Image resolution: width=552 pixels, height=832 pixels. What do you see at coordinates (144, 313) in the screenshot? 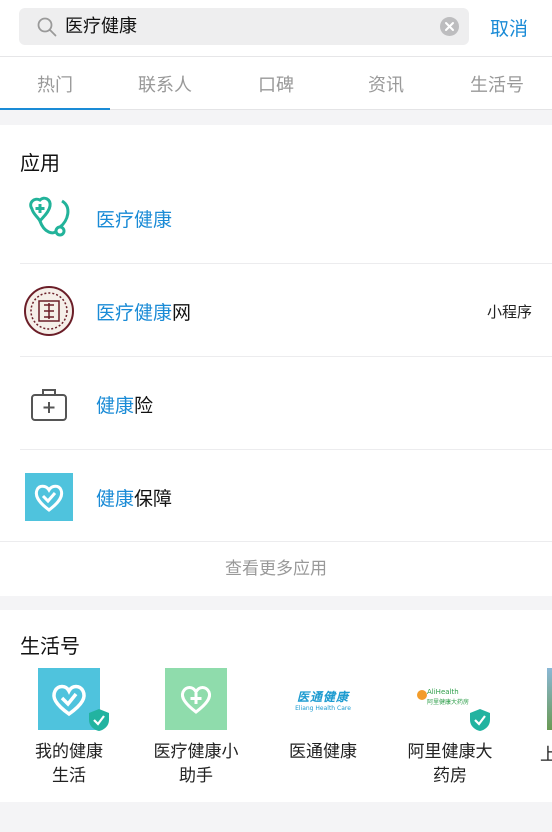
I see `app-name: 医疗健康网` at bounding box center [144, 313].